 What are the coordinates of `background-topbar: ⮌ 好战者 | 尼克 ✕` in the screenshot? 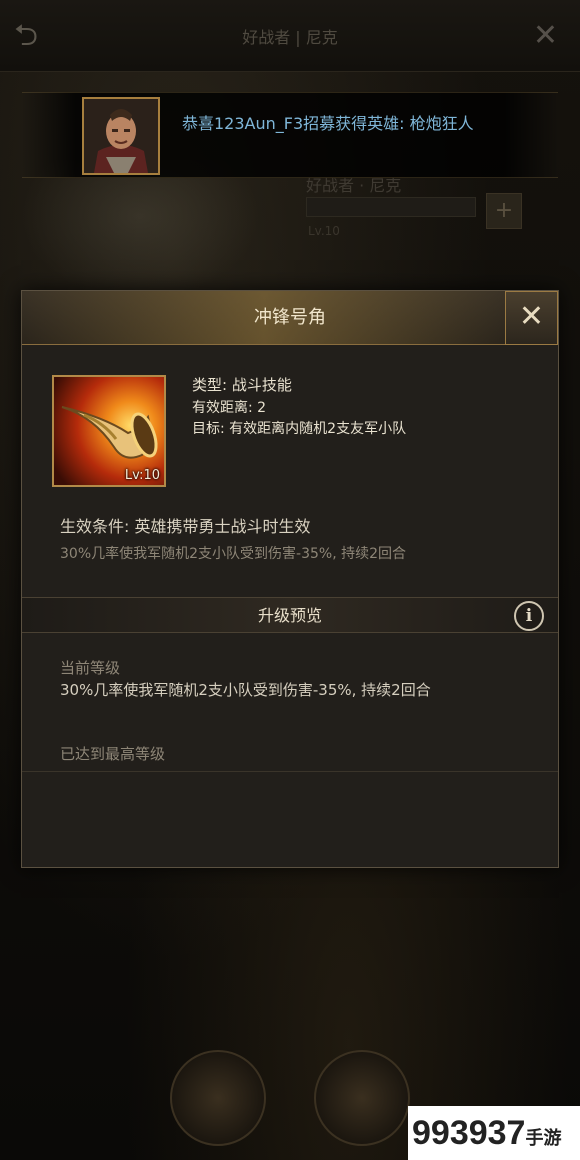 It's located at (290, 36).